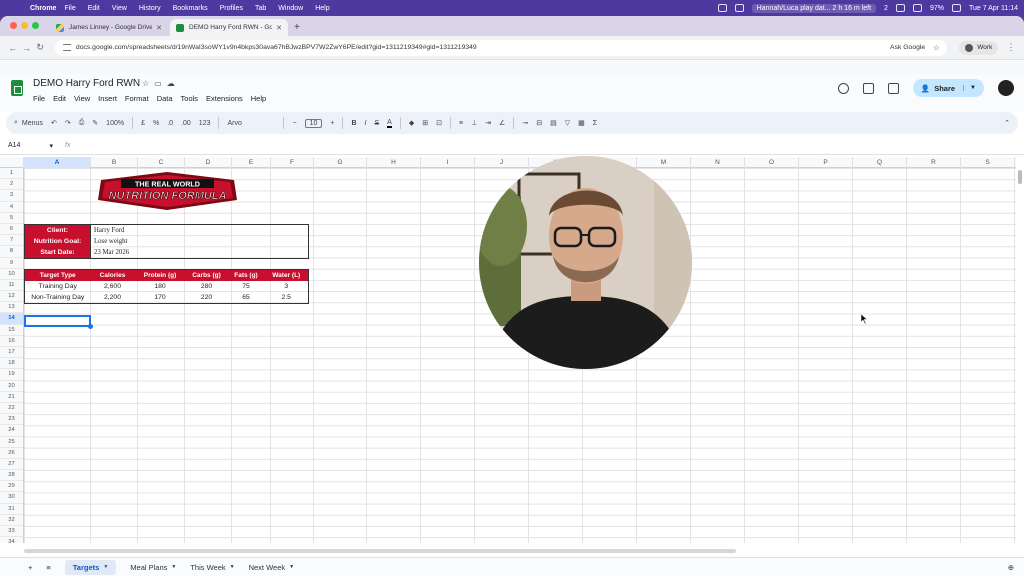 Image resolution: width=1024 pixels, height=576 pixels. Describe the element at coordinates (153, 567) in the screenshot. I see `sheet-tab-meal-plans: Meal Plans ▼` at that location.